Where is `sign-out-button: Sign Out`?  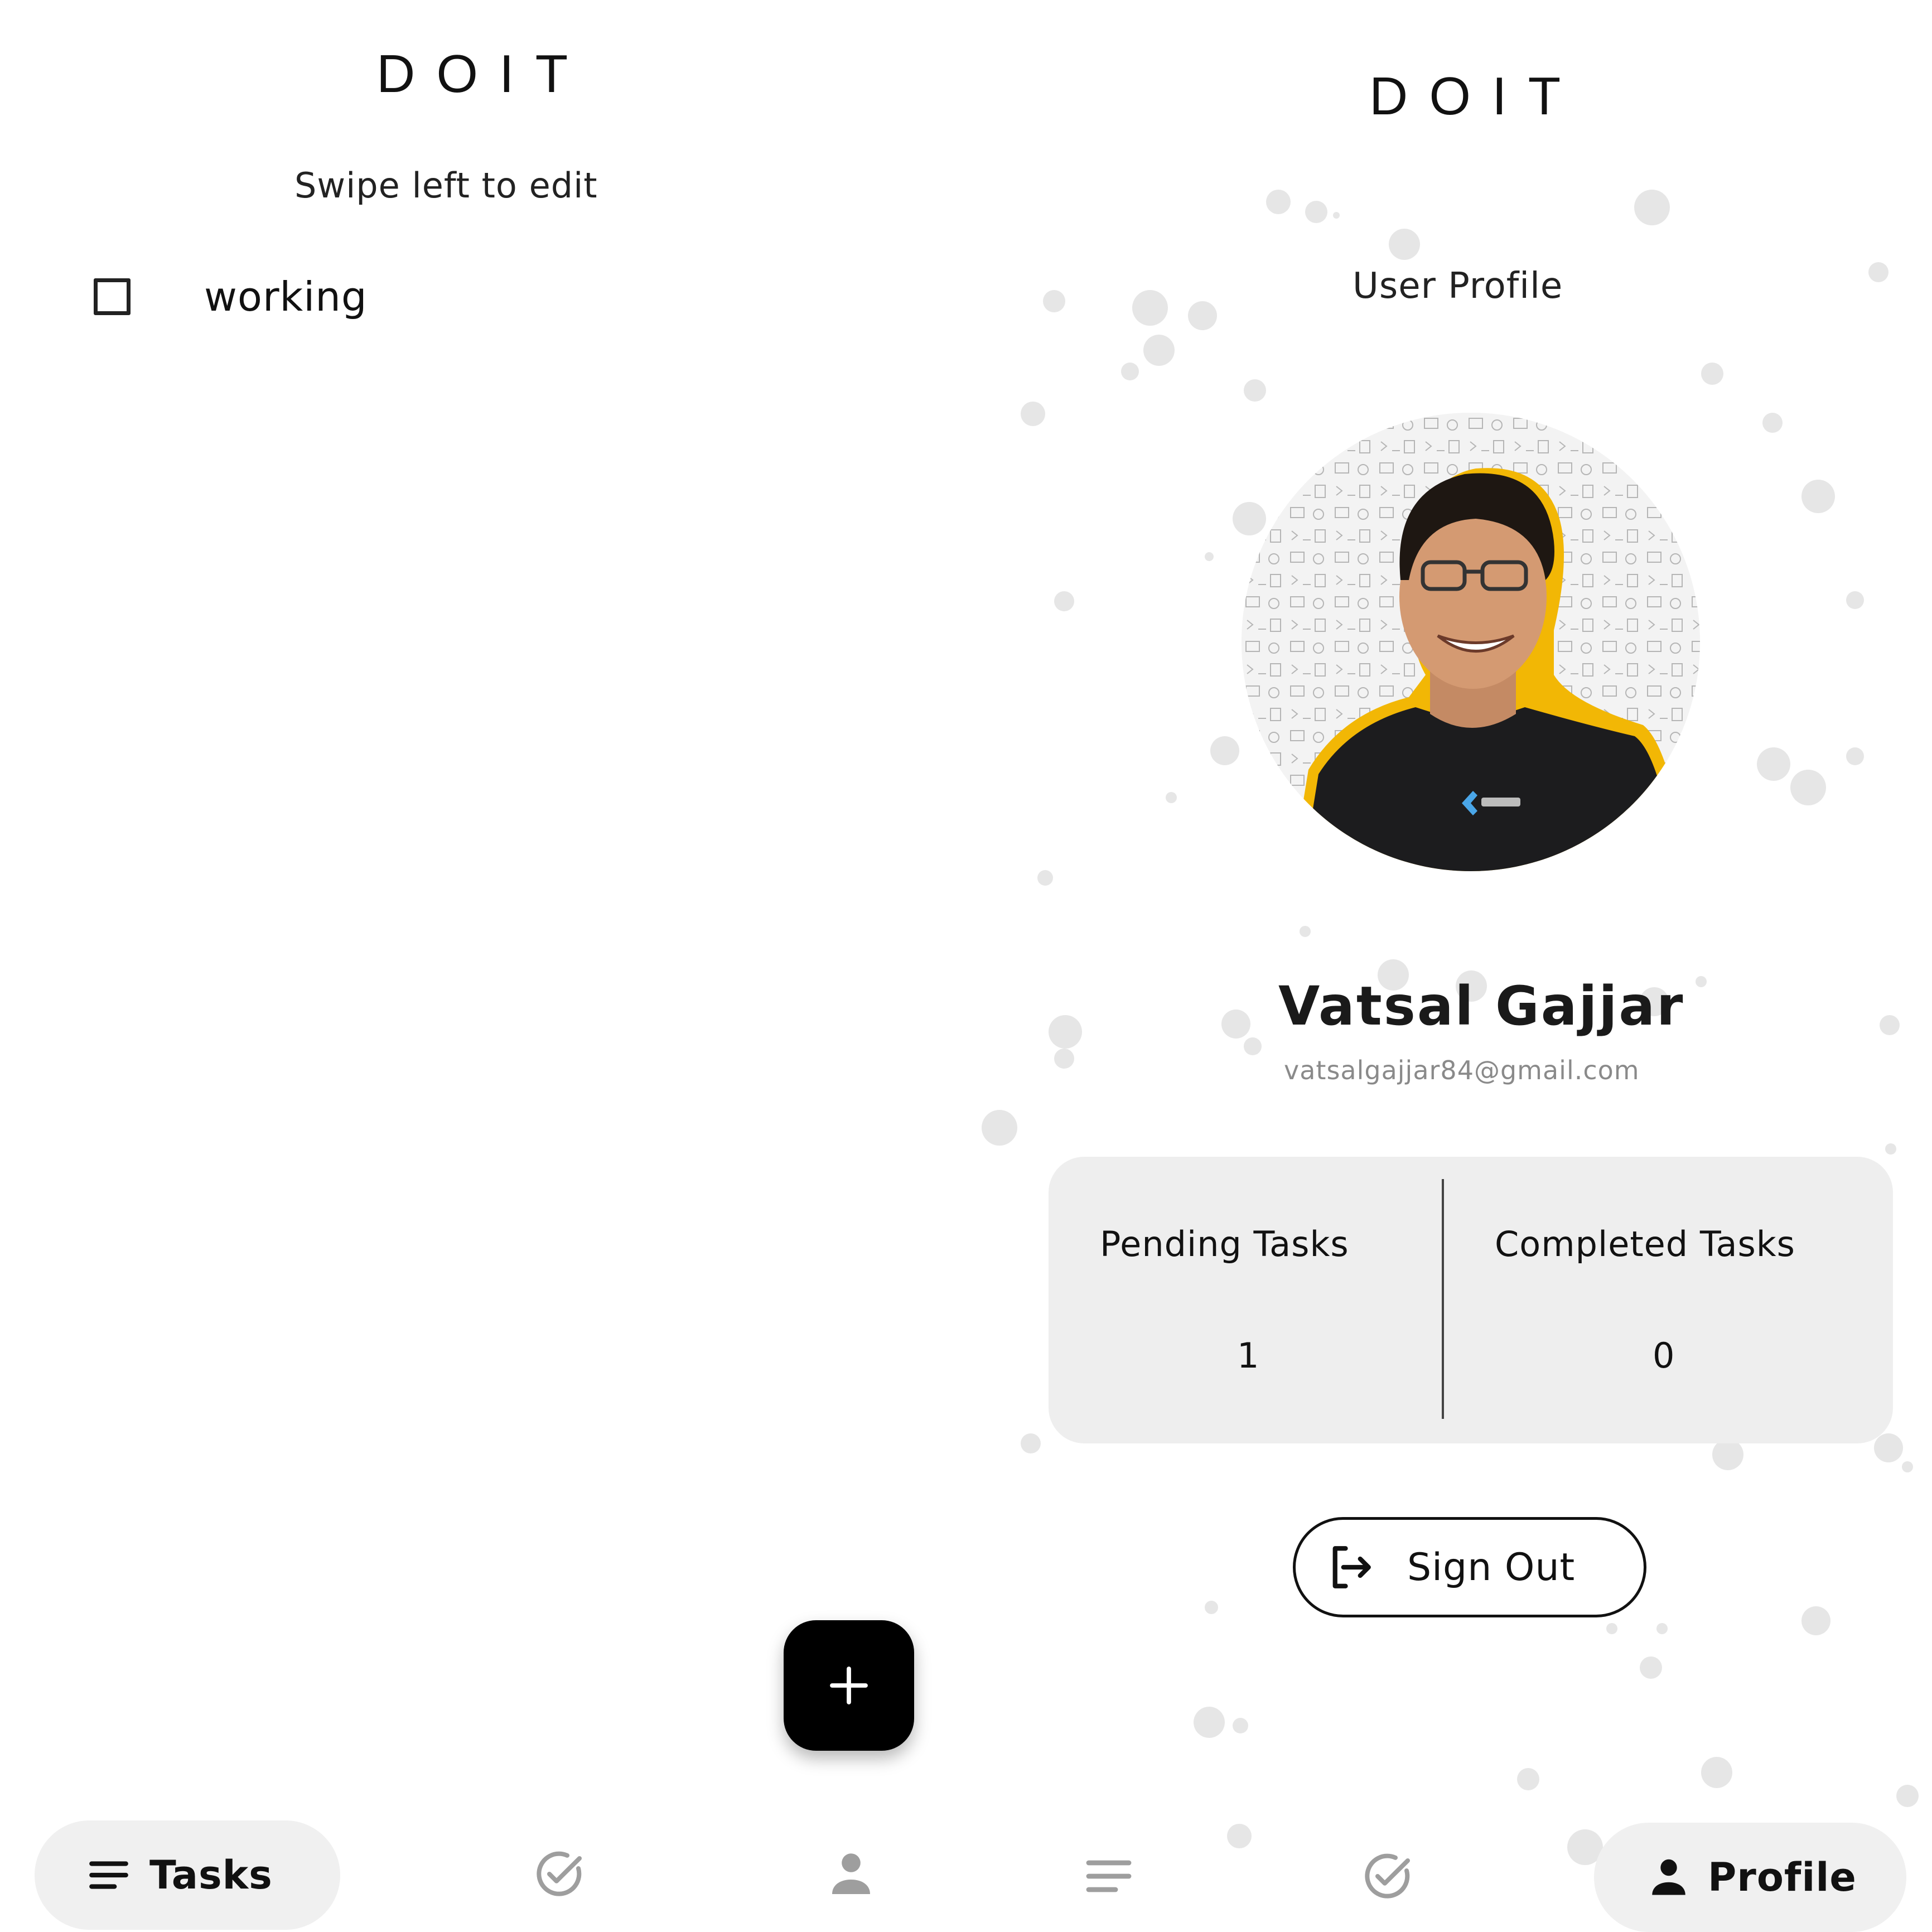 sign-out-button: Sign Out is located at coordinates (1469, 1567).